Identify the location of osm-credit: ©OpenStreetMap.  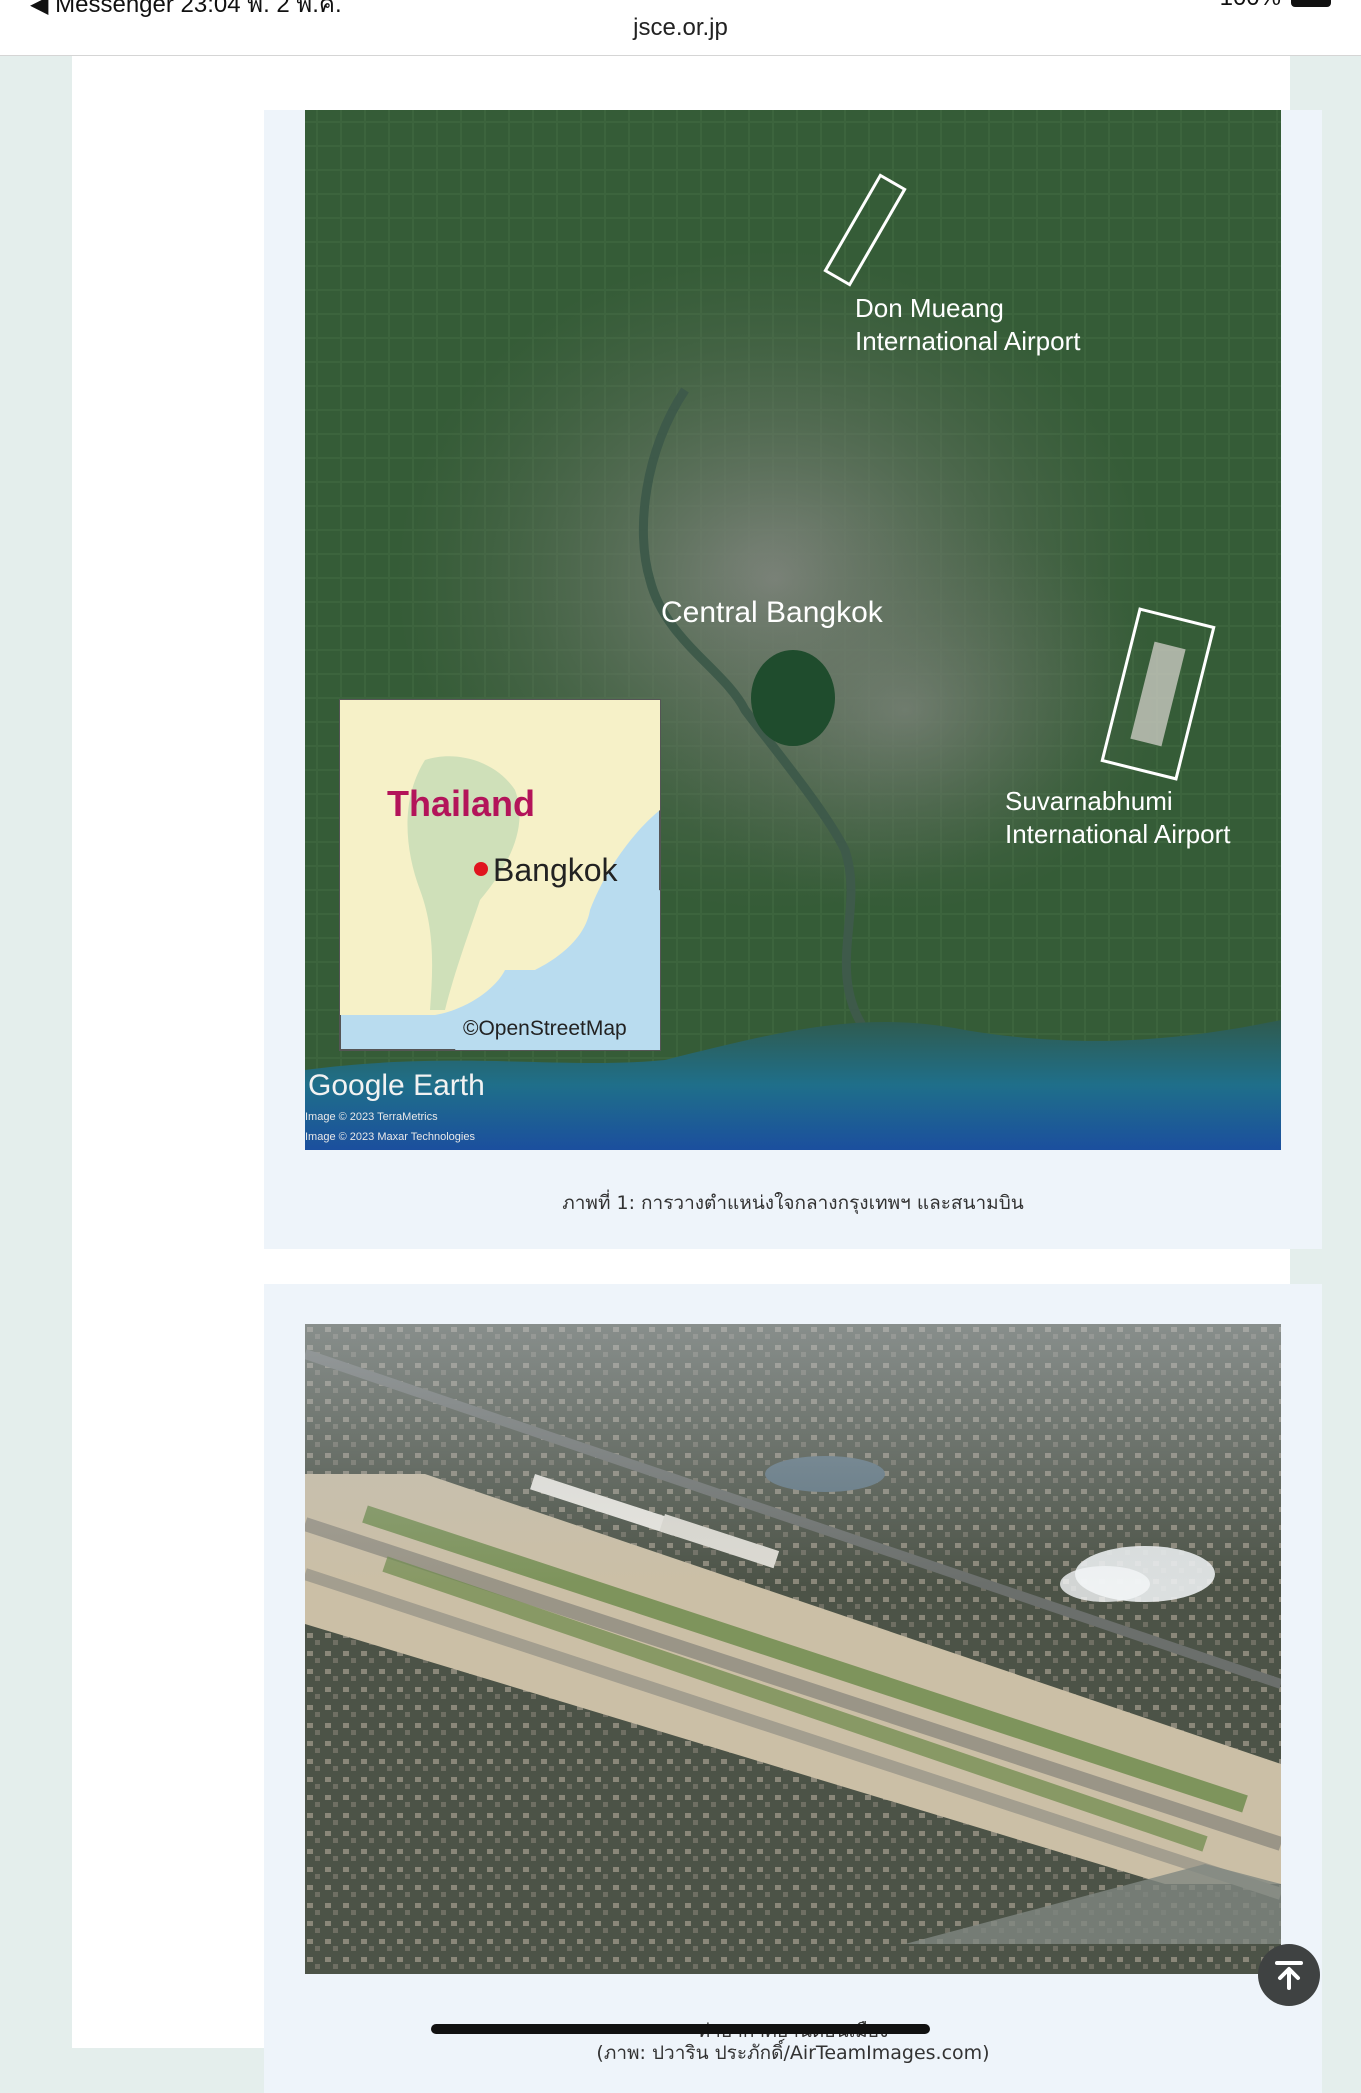
(545, 1028).